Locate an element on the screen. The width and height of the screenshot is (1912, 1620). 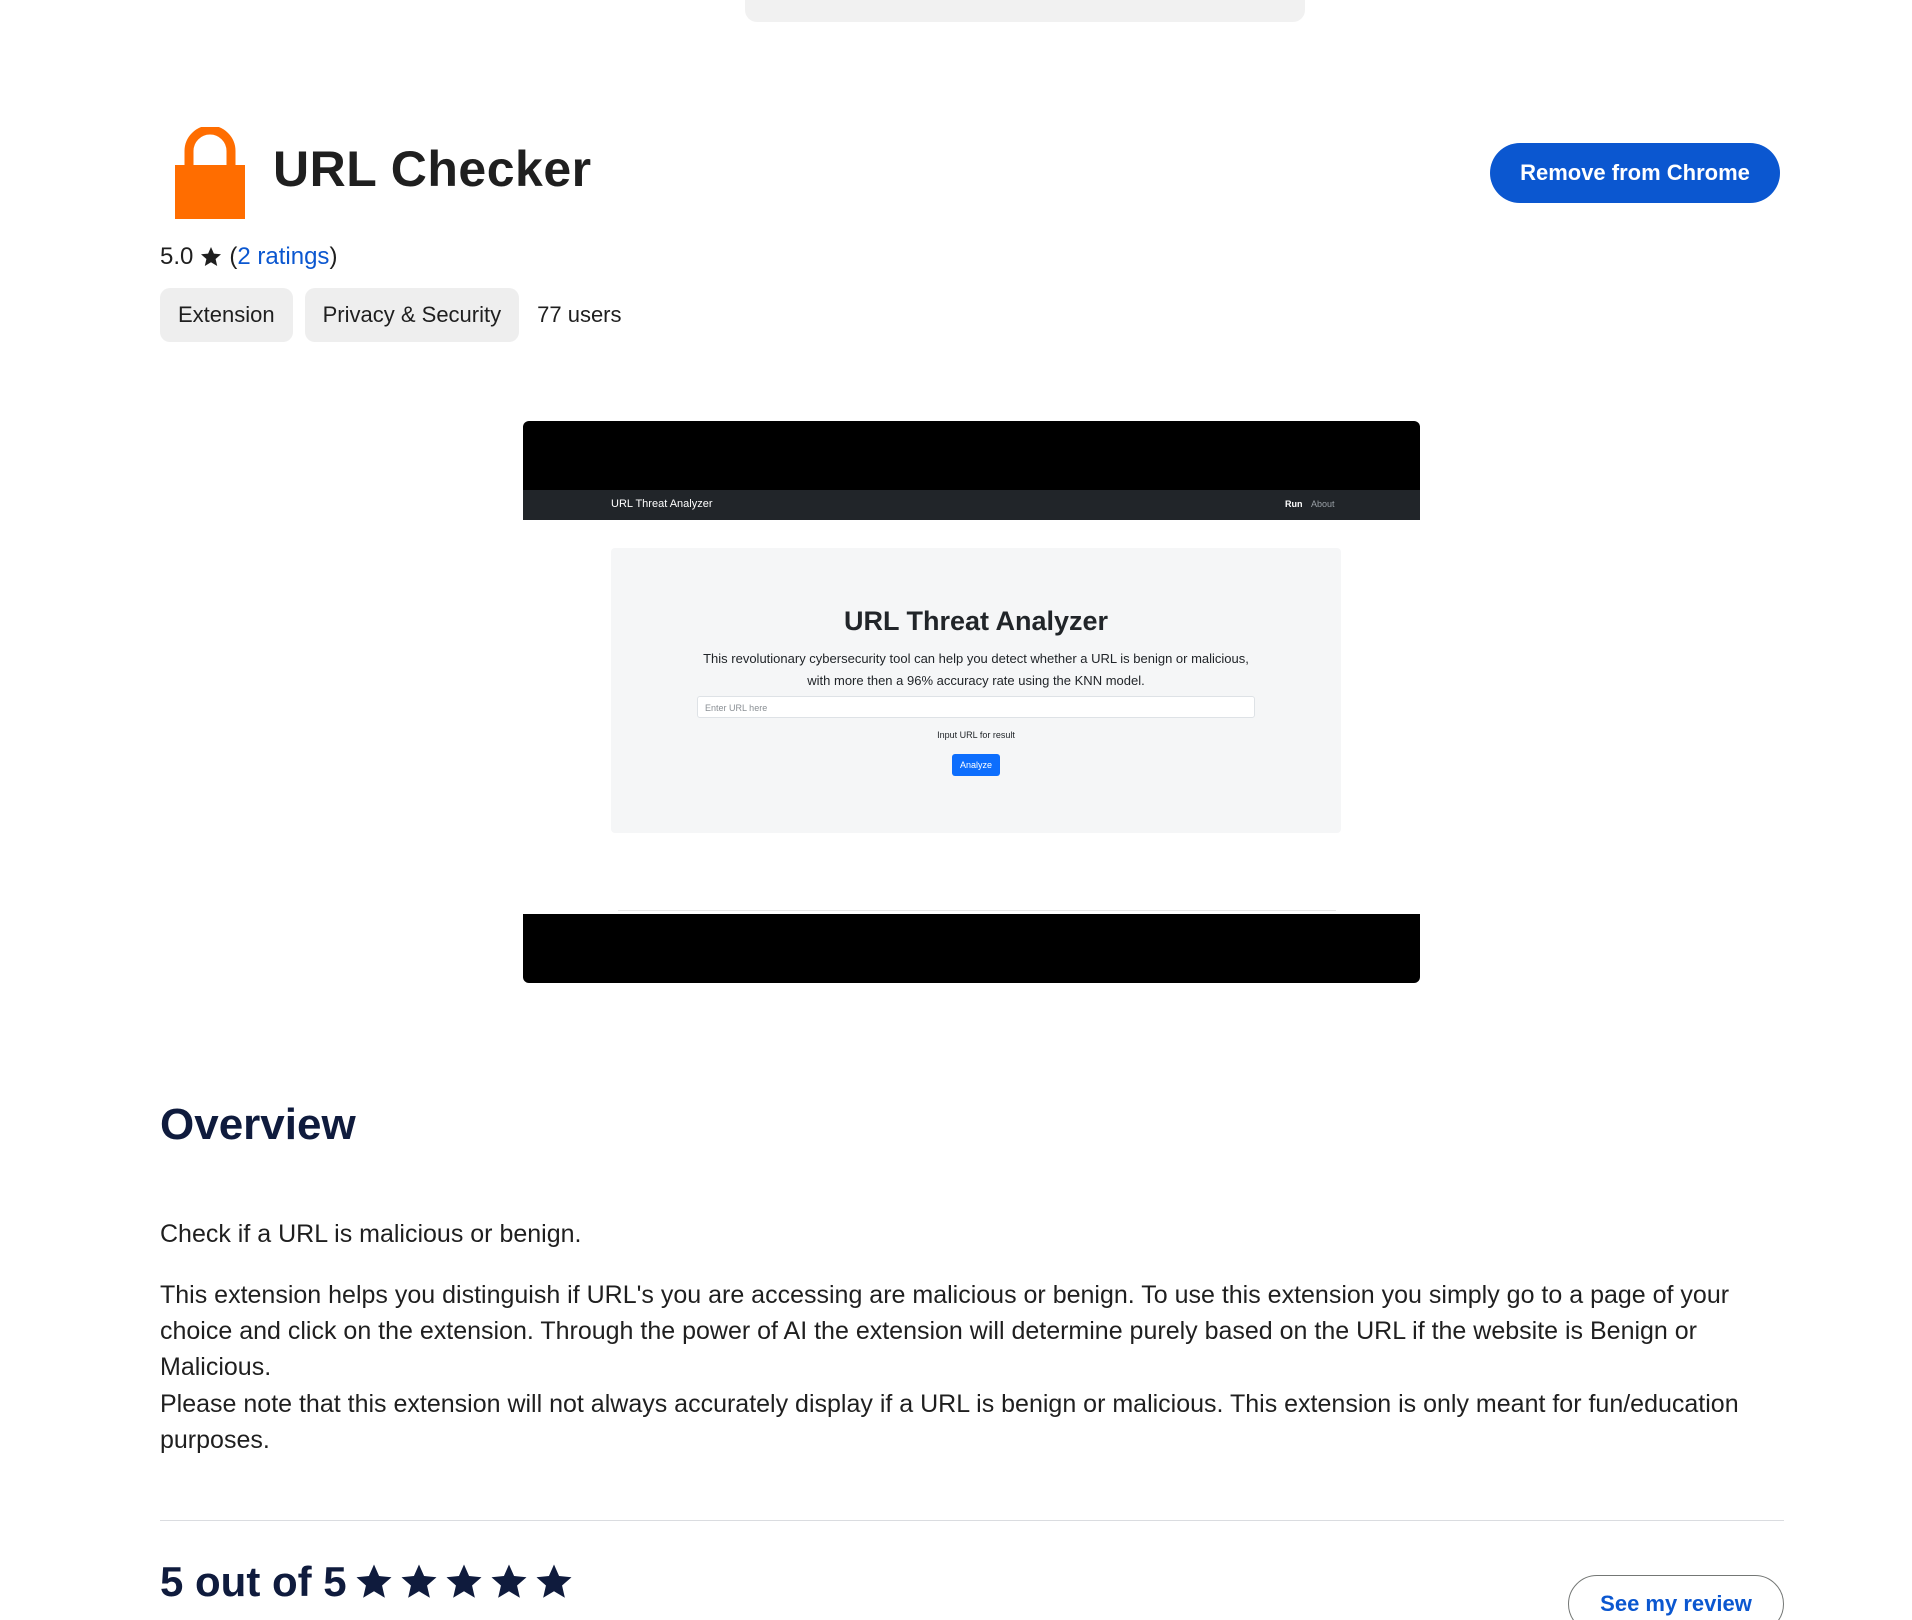
user-count: 77 users is located at coordinates (579, 314).